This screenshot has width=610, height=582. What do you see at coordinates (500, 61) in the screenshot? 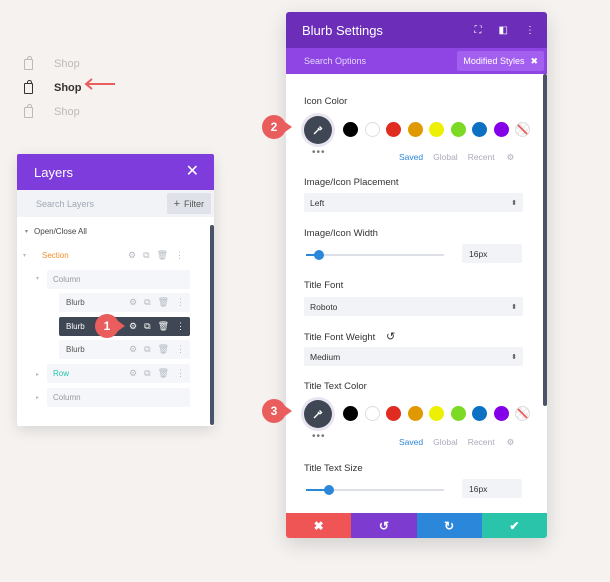
I see `modified-styles-button: Modified Styles ✖` at bounding box center [500, 61].